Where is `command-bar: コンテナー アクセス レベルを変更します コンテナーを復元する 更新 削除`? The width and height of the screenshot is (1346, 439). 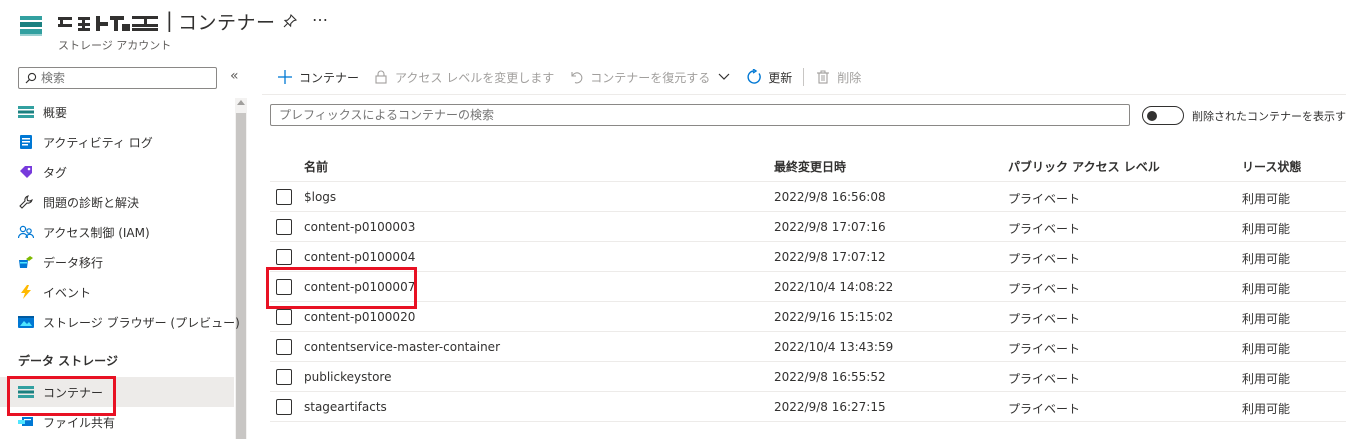
command-bar: コンテナー アクセス レベルを変更します コンテナーを復元する 更新 削除 is located at coordinates (569, 77).